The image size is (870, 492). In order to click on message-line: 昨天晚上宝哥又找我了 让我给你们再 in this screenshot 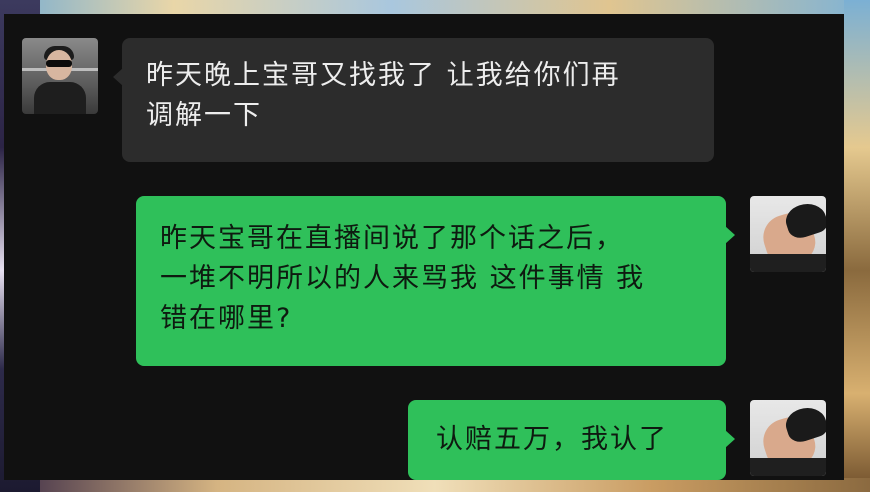, I will do `click(383, 75)`.